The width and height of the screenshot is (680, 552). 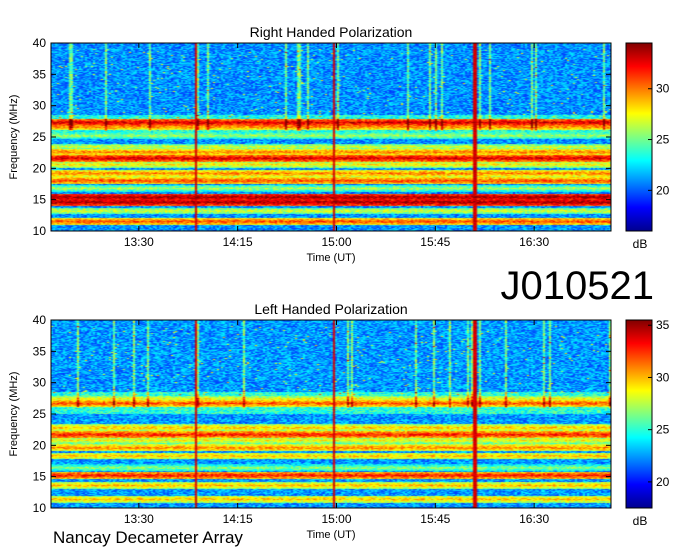 I want to click on panel-title: Right Handed Polarization, so click(x=331, y=32).